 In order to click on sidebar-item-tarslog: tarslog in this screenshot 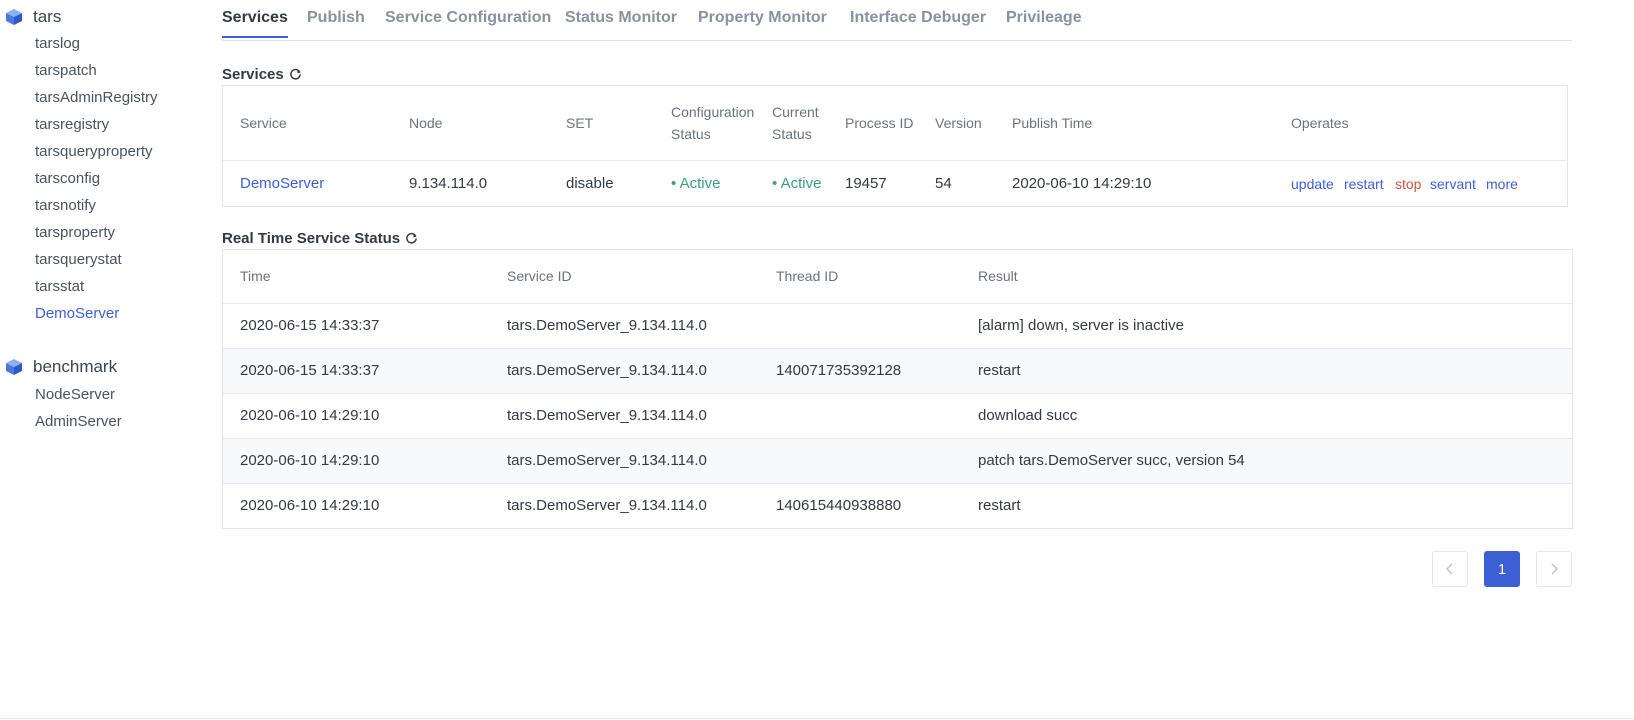, I will do `click(57, 43)`.